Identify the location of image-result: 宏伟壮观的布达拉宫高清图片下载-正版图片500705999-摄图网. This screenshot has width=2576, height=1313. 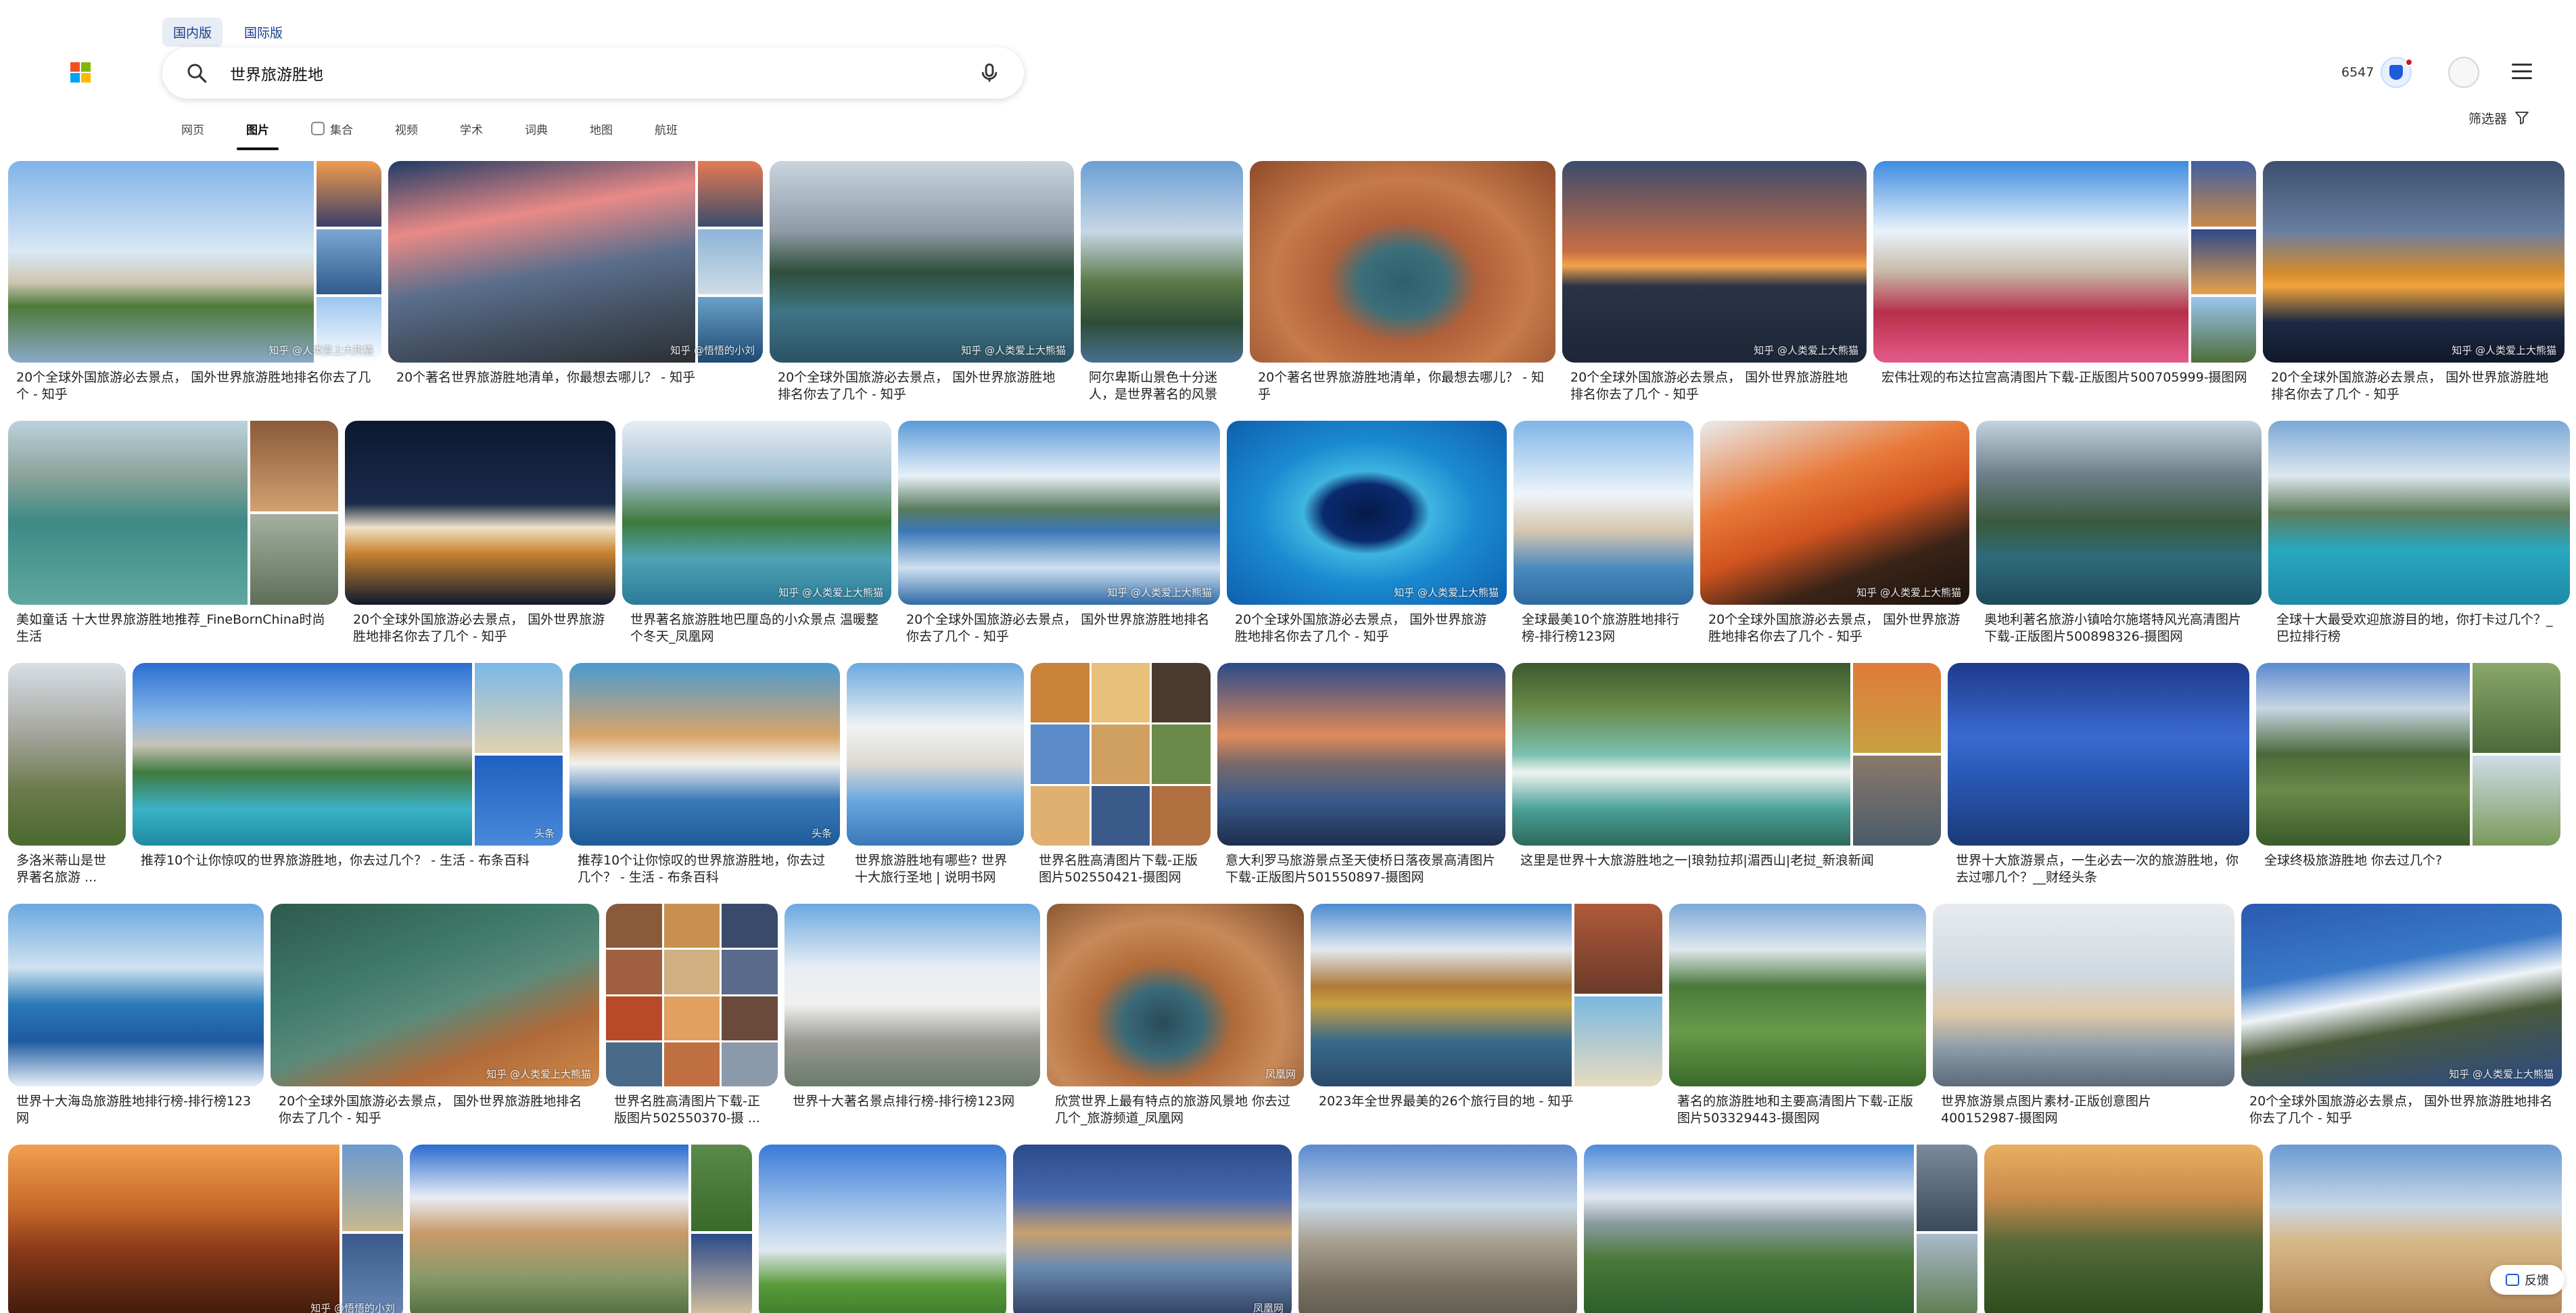
(2064, 282).